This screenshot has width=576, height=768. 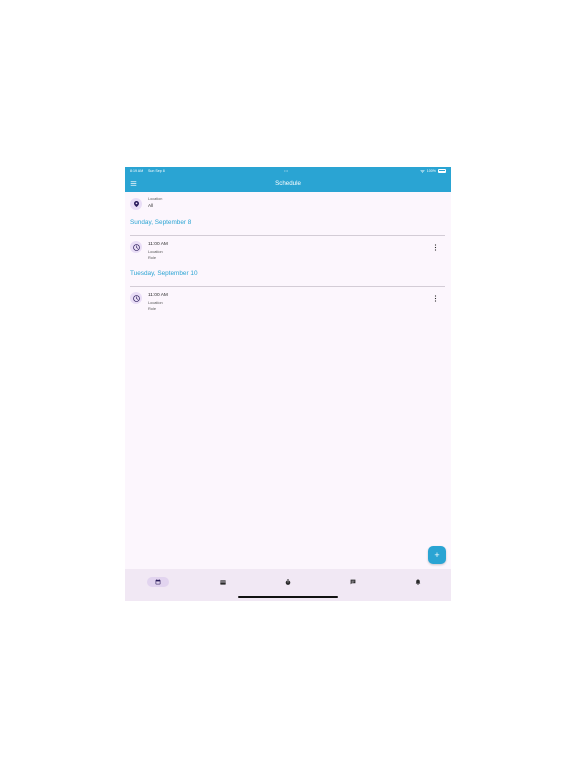 I want to click on status-time: 8:19 AM, so click(x=137, y=171).